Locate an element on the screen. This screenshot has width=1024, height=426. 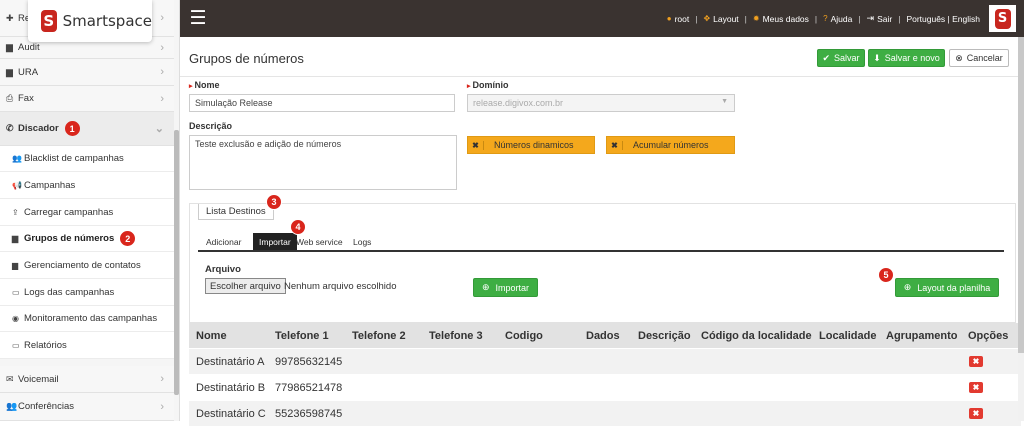
layout-icon: ✥ is located at coordinates (707, 18).